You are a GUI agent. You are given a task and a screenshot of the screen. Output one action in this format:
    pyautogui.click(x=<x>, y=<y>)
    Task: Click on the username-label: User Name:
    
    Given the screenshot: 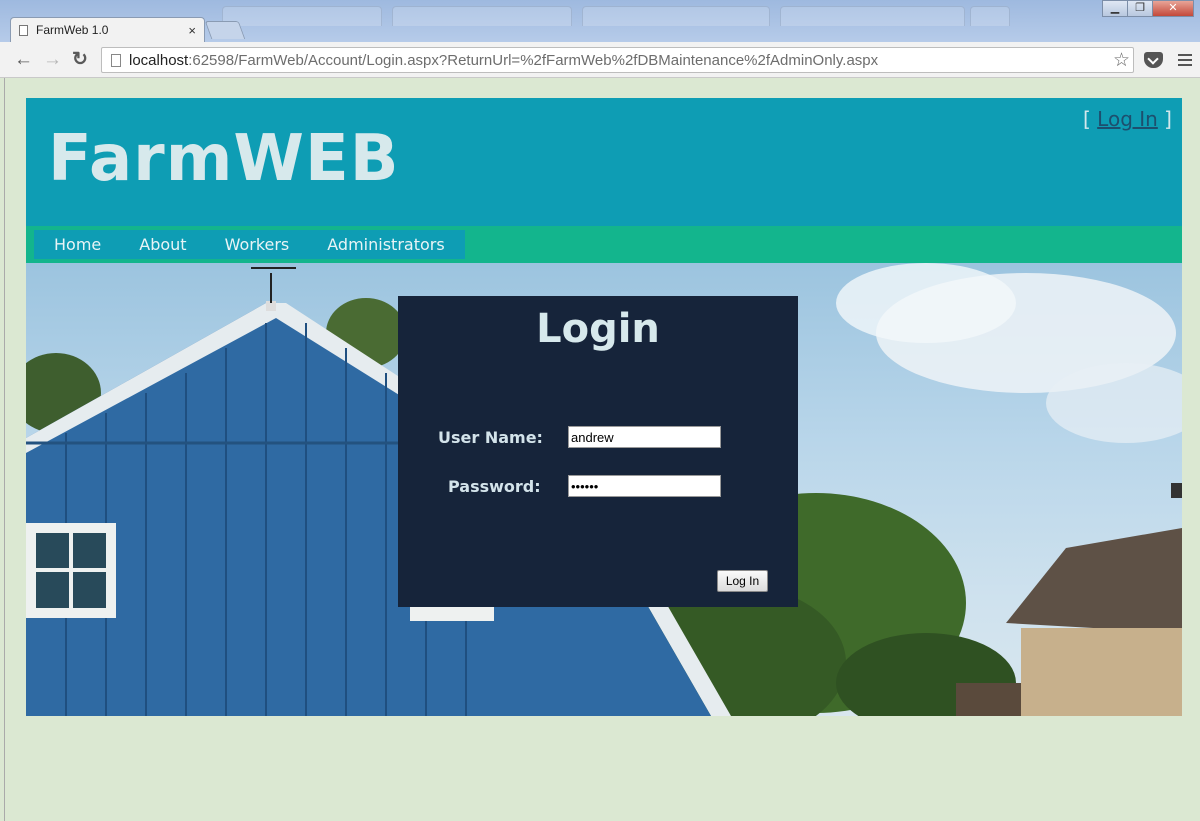 What is the action you would take?
    pyautogui.click(x=490, y=437)
    